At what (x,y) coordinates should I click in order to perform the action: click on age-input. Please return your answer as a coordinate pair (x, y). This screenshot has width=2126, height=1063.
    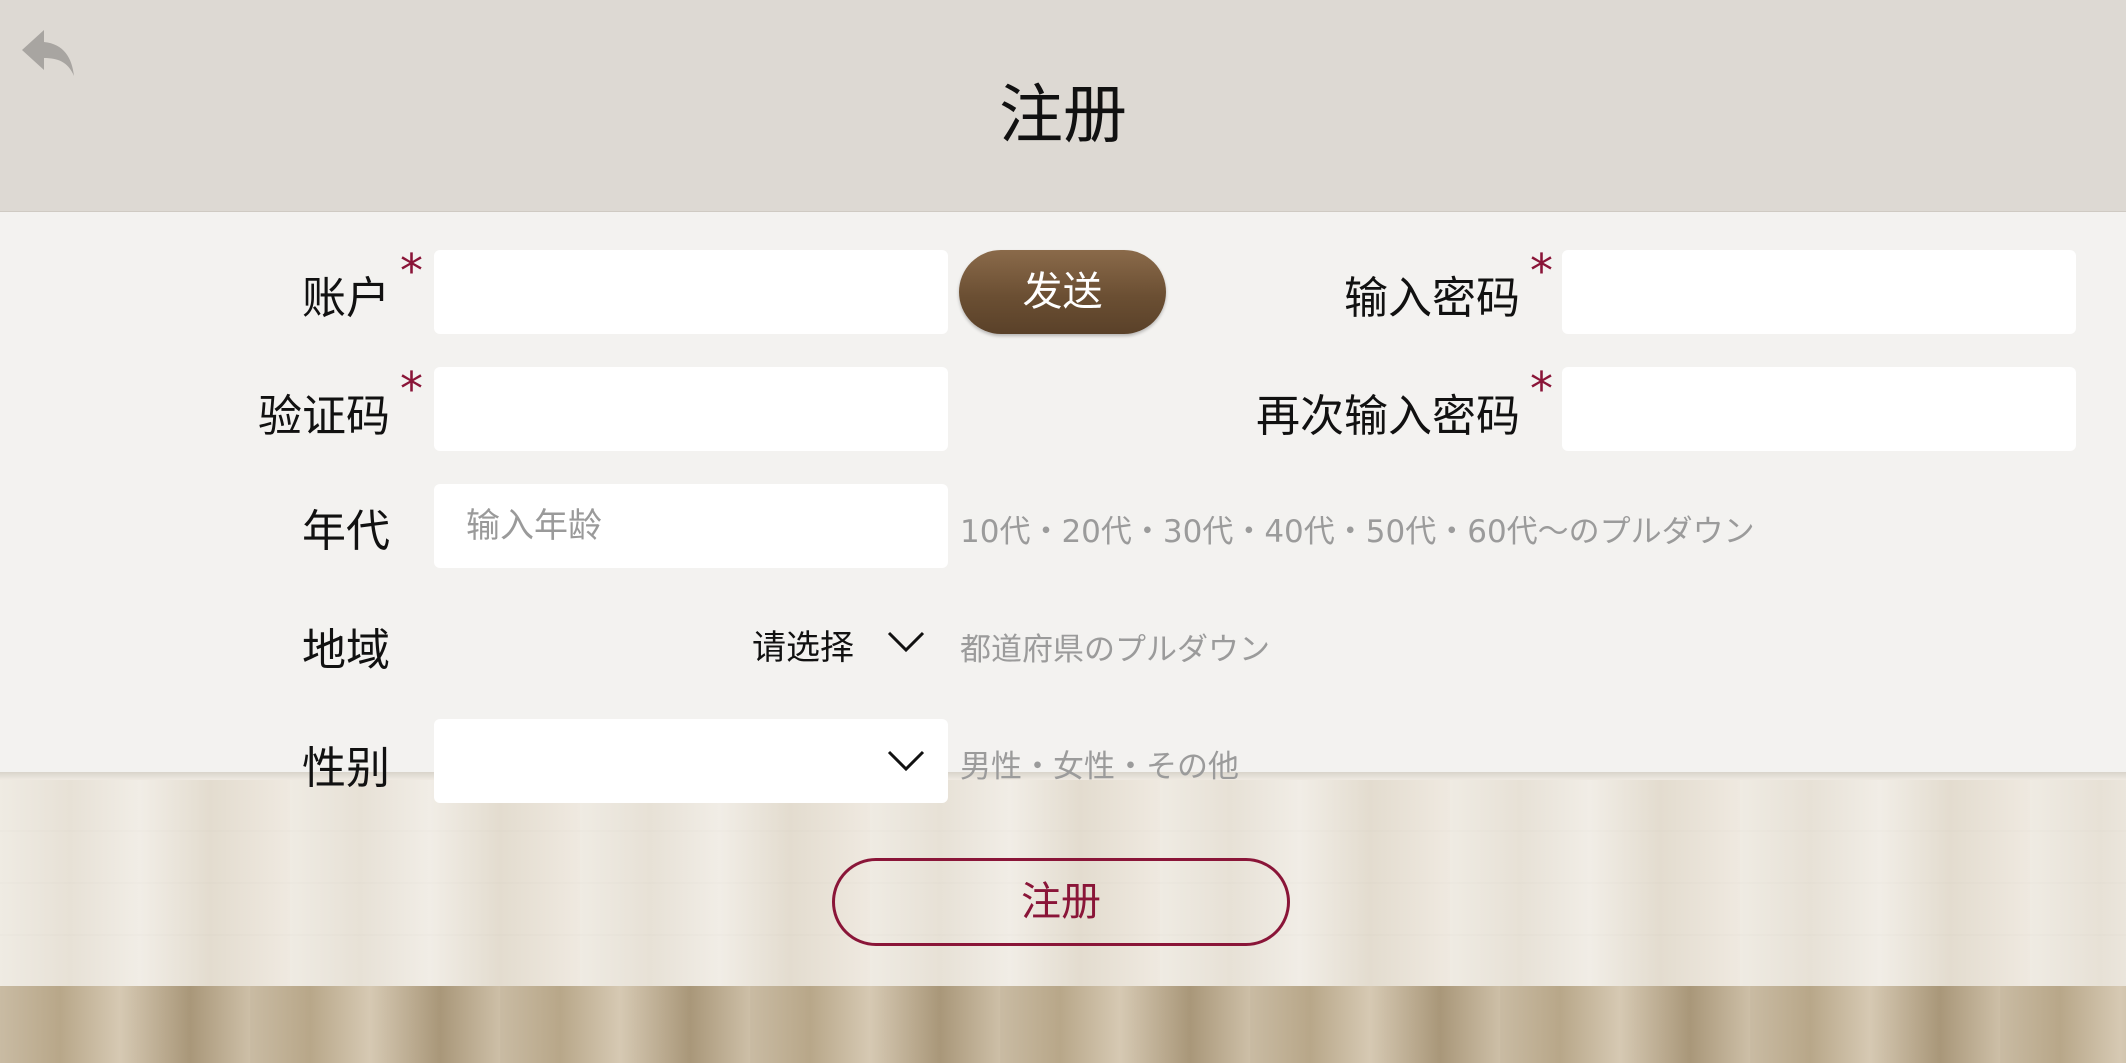
    Looking at the image, I should click on (691, 526).